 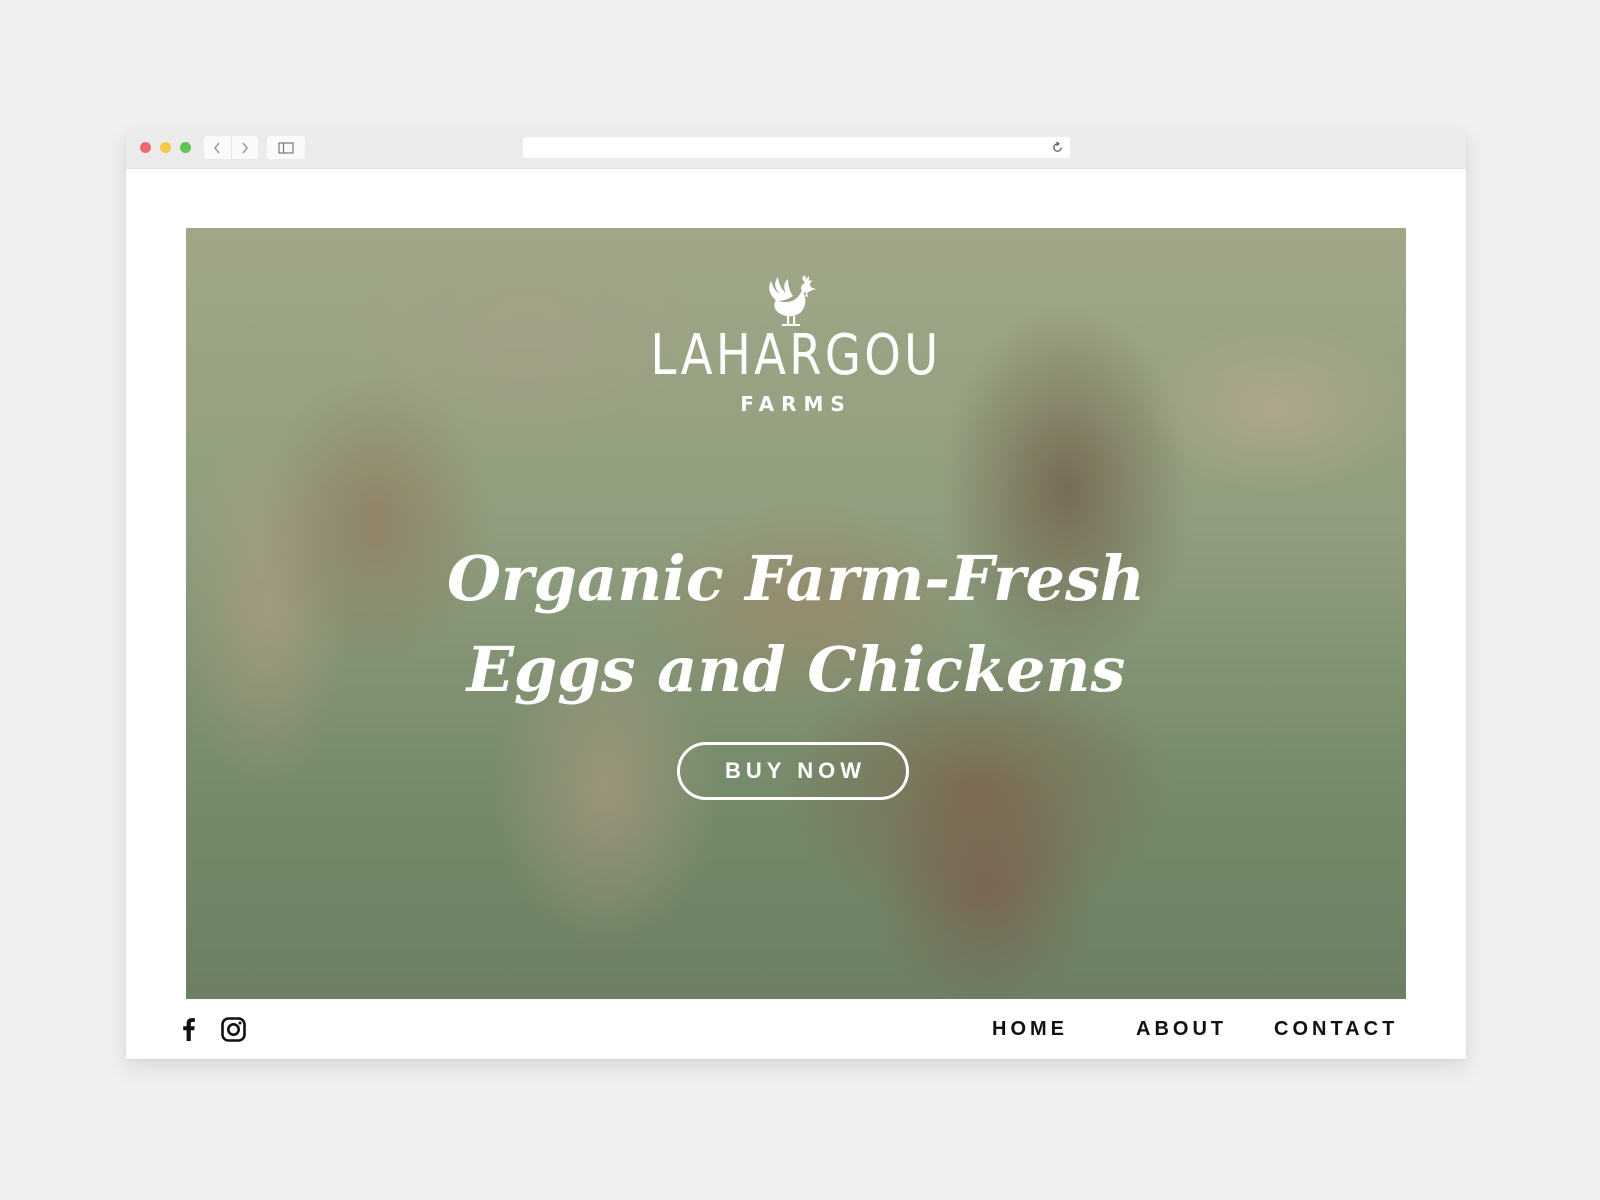 What do you see at coordinates (1057, 147) in the screenshot?
I see `reload-icon` at bounding box center [1057, 147].